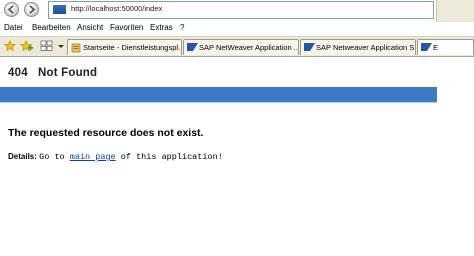  What do you see at coordinates (76, 48) in the screenshot?
I see `document-icon` at bounding box center [76, 48].